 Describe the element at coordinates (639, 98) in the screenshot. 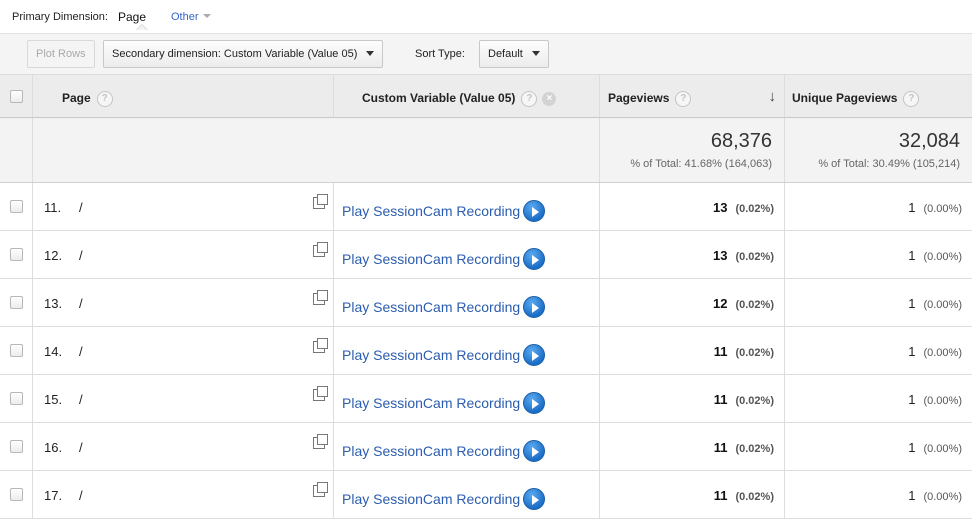

I see `header-pageviews-label: Pageviews` at that location.